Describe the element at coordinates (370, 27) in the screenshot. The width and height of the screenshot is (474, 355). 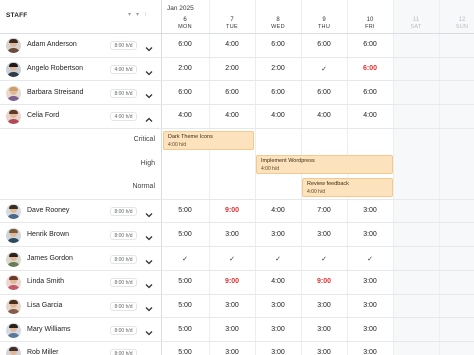
I see `day-name: FRI` at that location.